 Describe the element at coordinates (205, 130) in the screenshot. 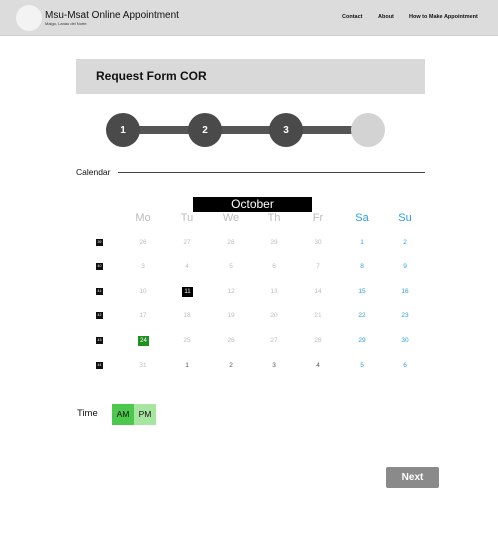

I see `step-2-indicator: 2` at that location.